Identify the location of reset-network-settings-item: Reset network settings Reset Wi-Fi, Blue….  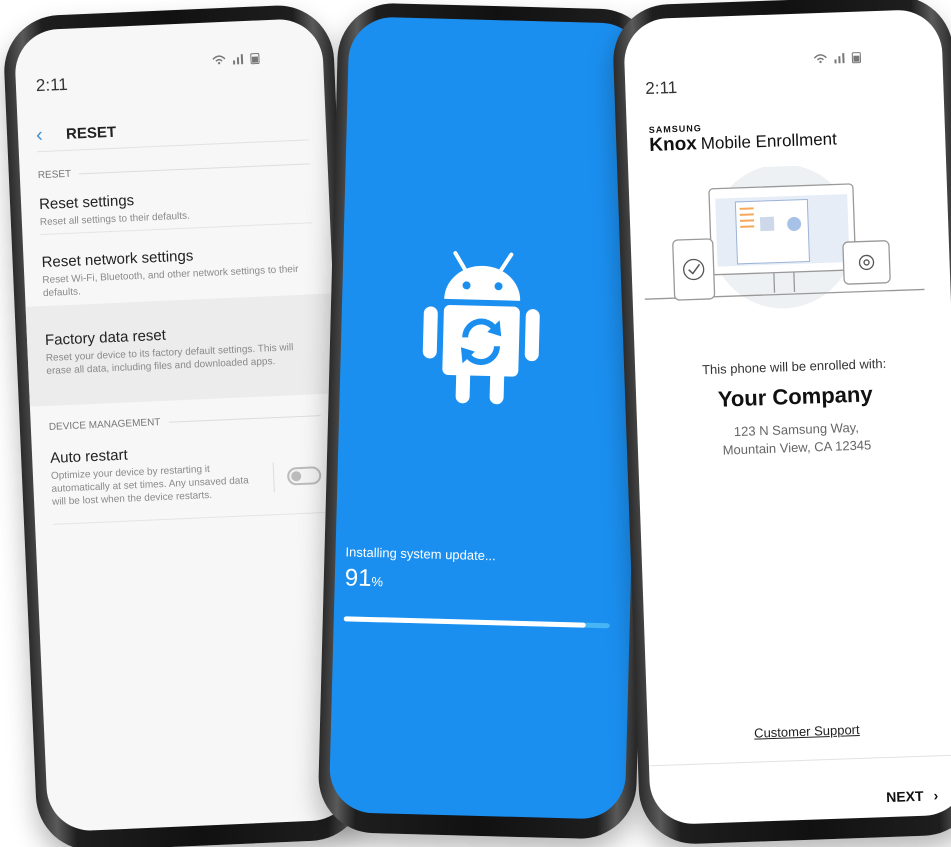
(178, 270).